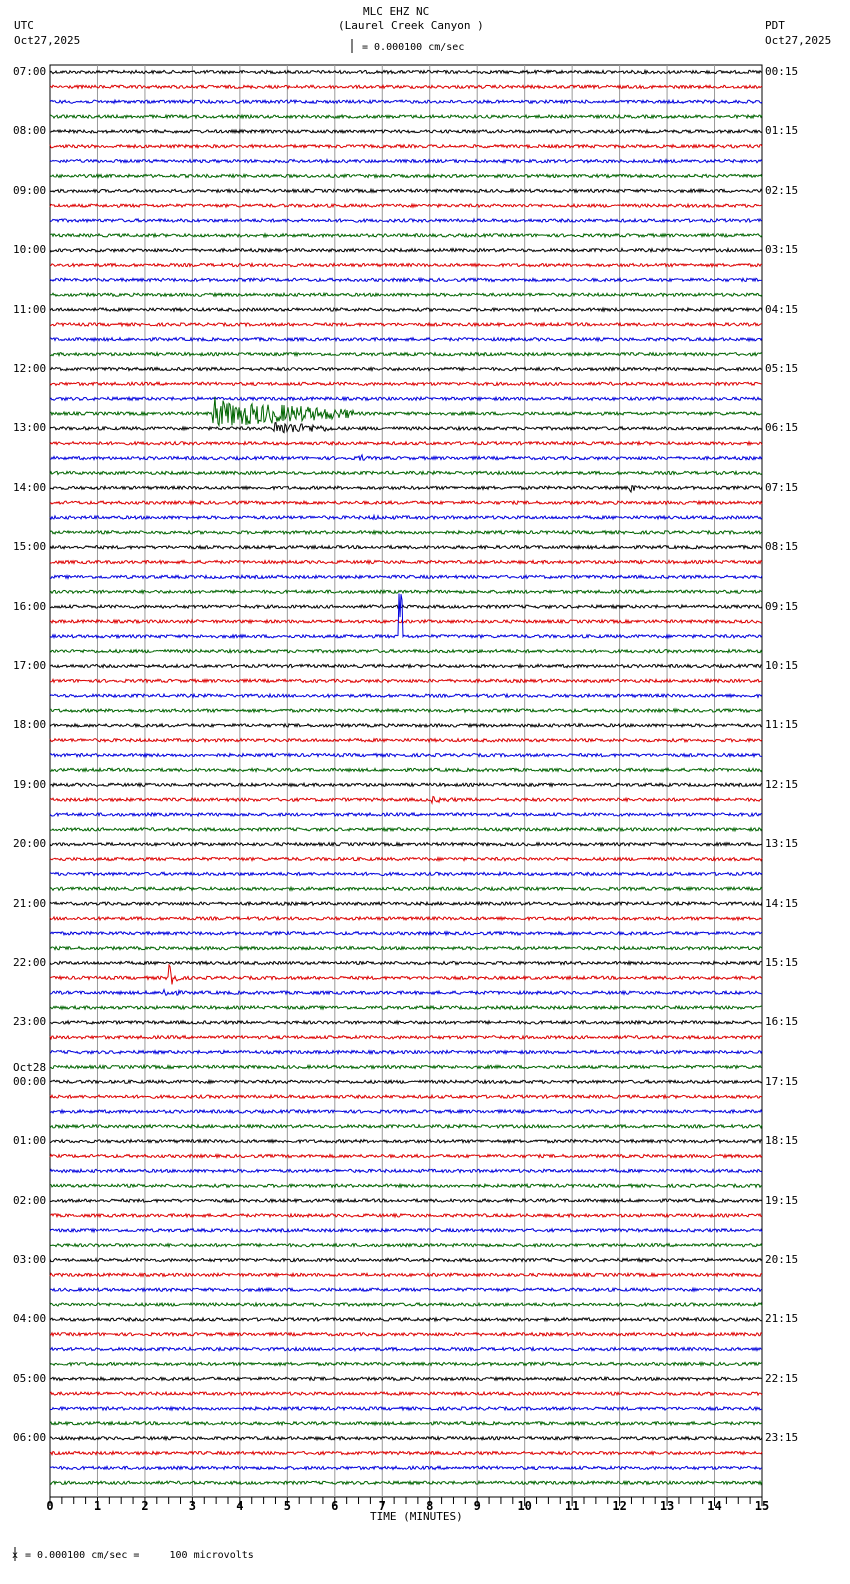 Image resolution: width=850 pixels, height=1584 pixels. Describe the element at coordinates (782, 844) in the screenshot. I see `pdt-hour-label: 13:15` at that location.